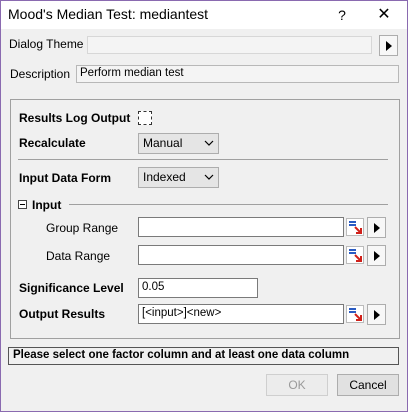 This screenshot has width=408, height=412. Describe the element at coordinates (164, 177) in the screenshot. I see `input-form-value: Indexed` at that location.